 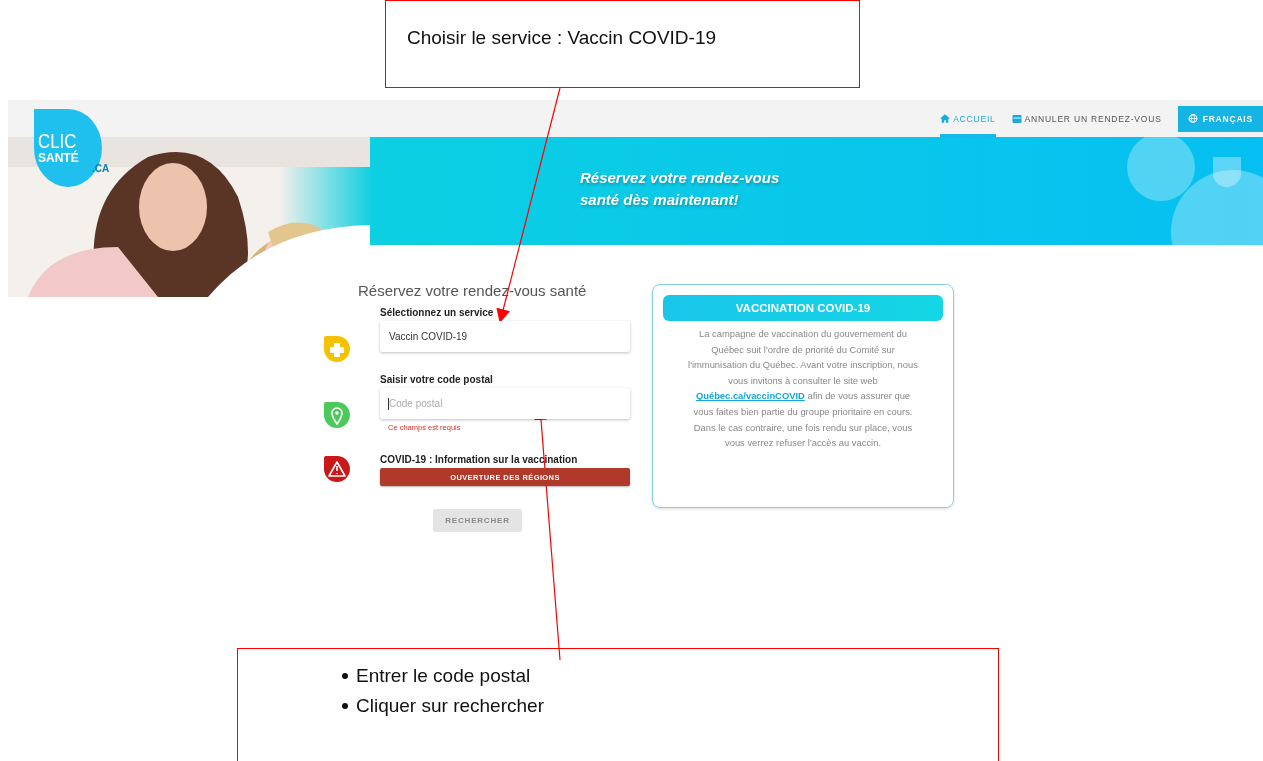 What do you see at coordinates (945, 118) in the screenshot?
I see `home-icon` at bounding box center [945, 118].